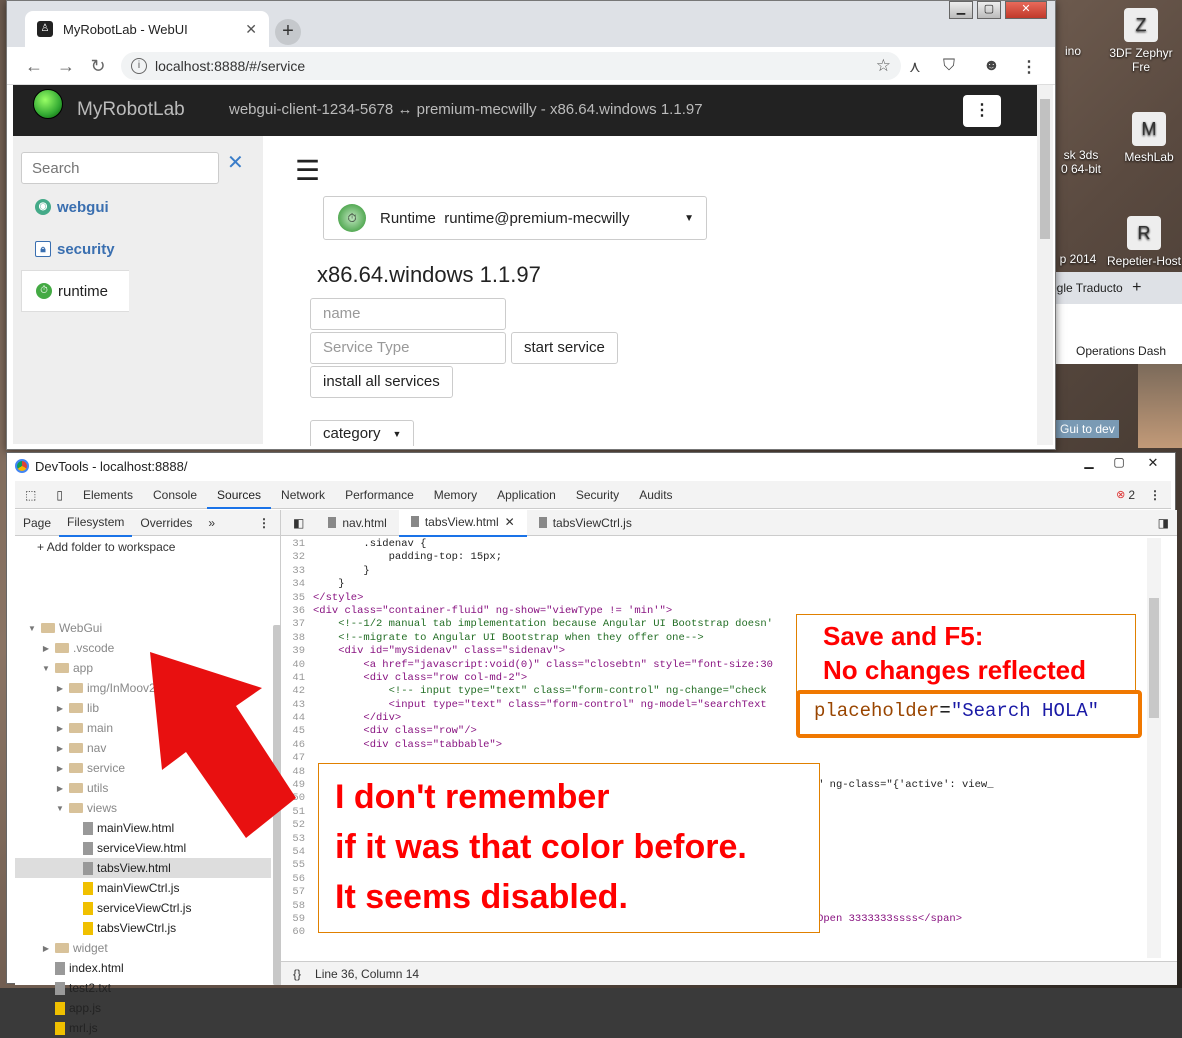 The image size is (1182, 1038). I want to click on tab-page: Page, so click(37, 523).